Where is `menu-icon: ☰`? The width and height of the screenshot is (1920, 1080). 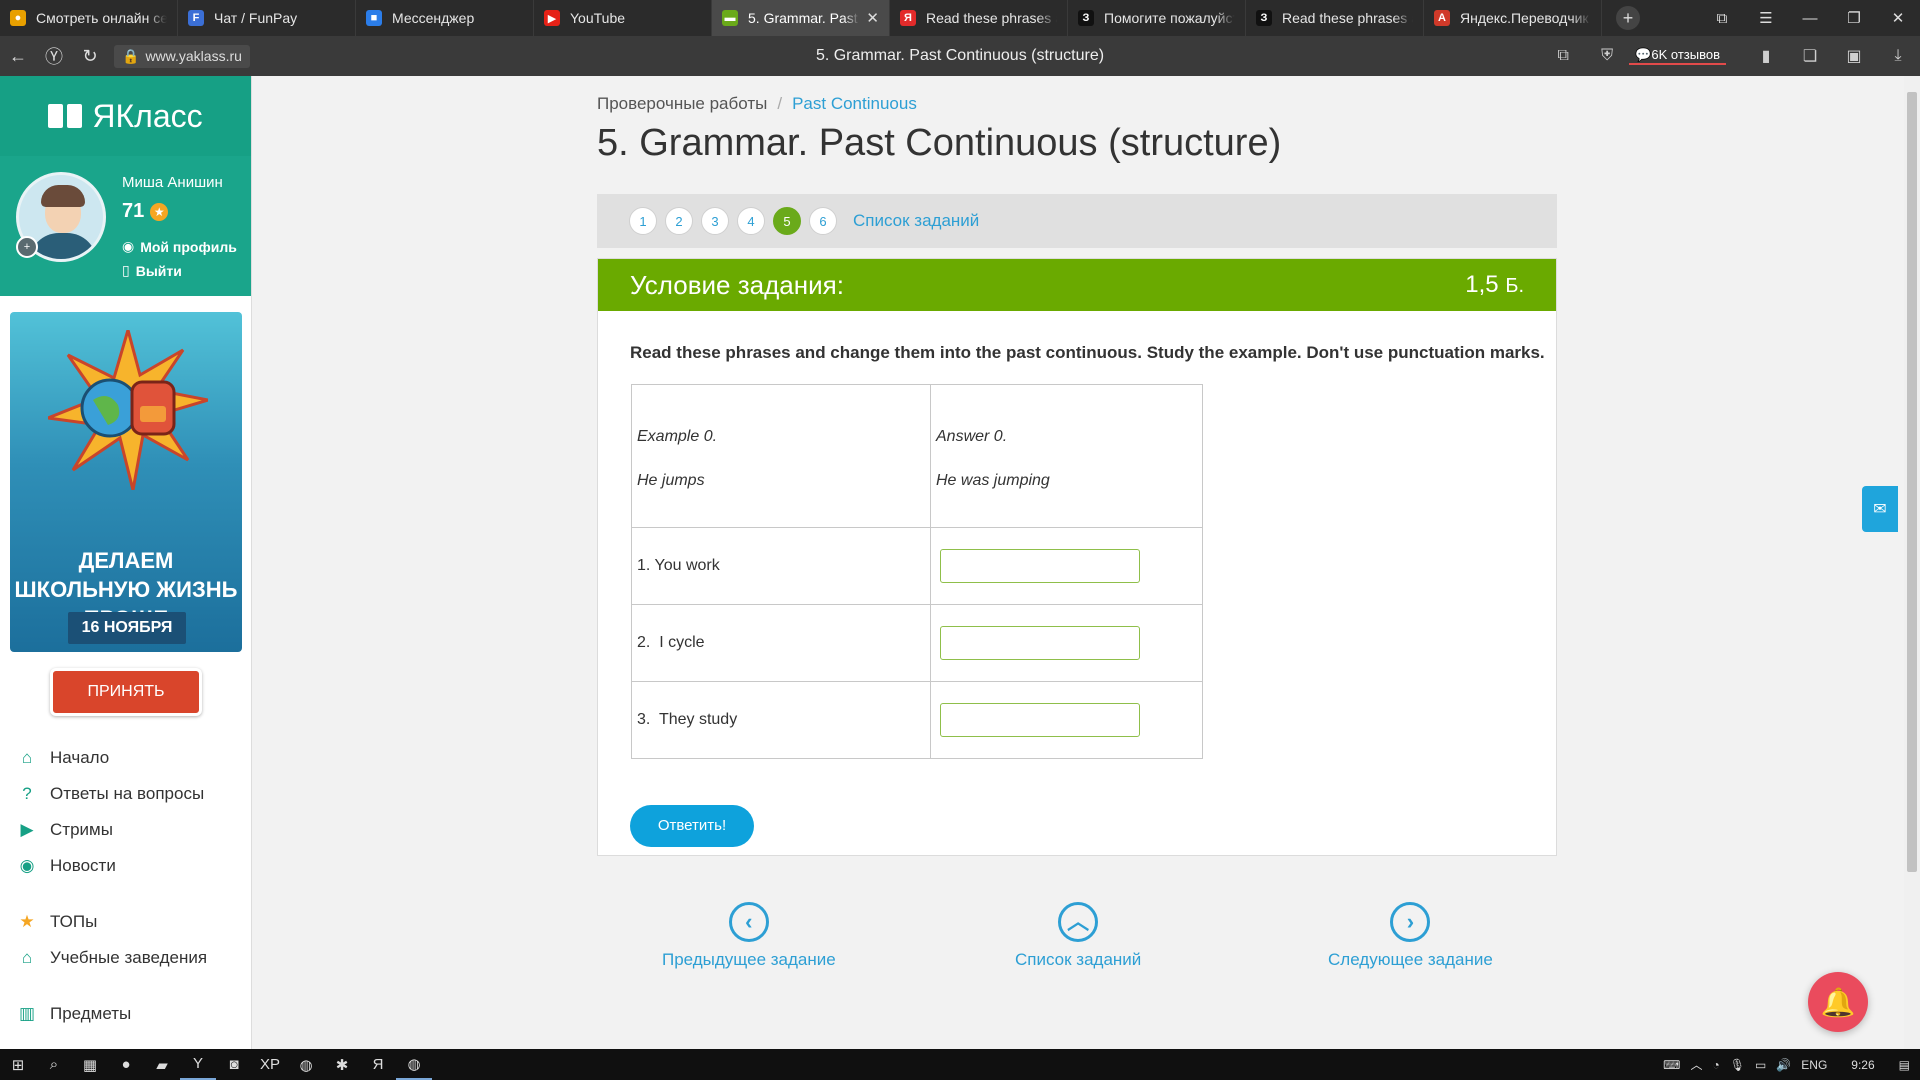
menu-icon: ☰ is located at coordinates (1766, 18).